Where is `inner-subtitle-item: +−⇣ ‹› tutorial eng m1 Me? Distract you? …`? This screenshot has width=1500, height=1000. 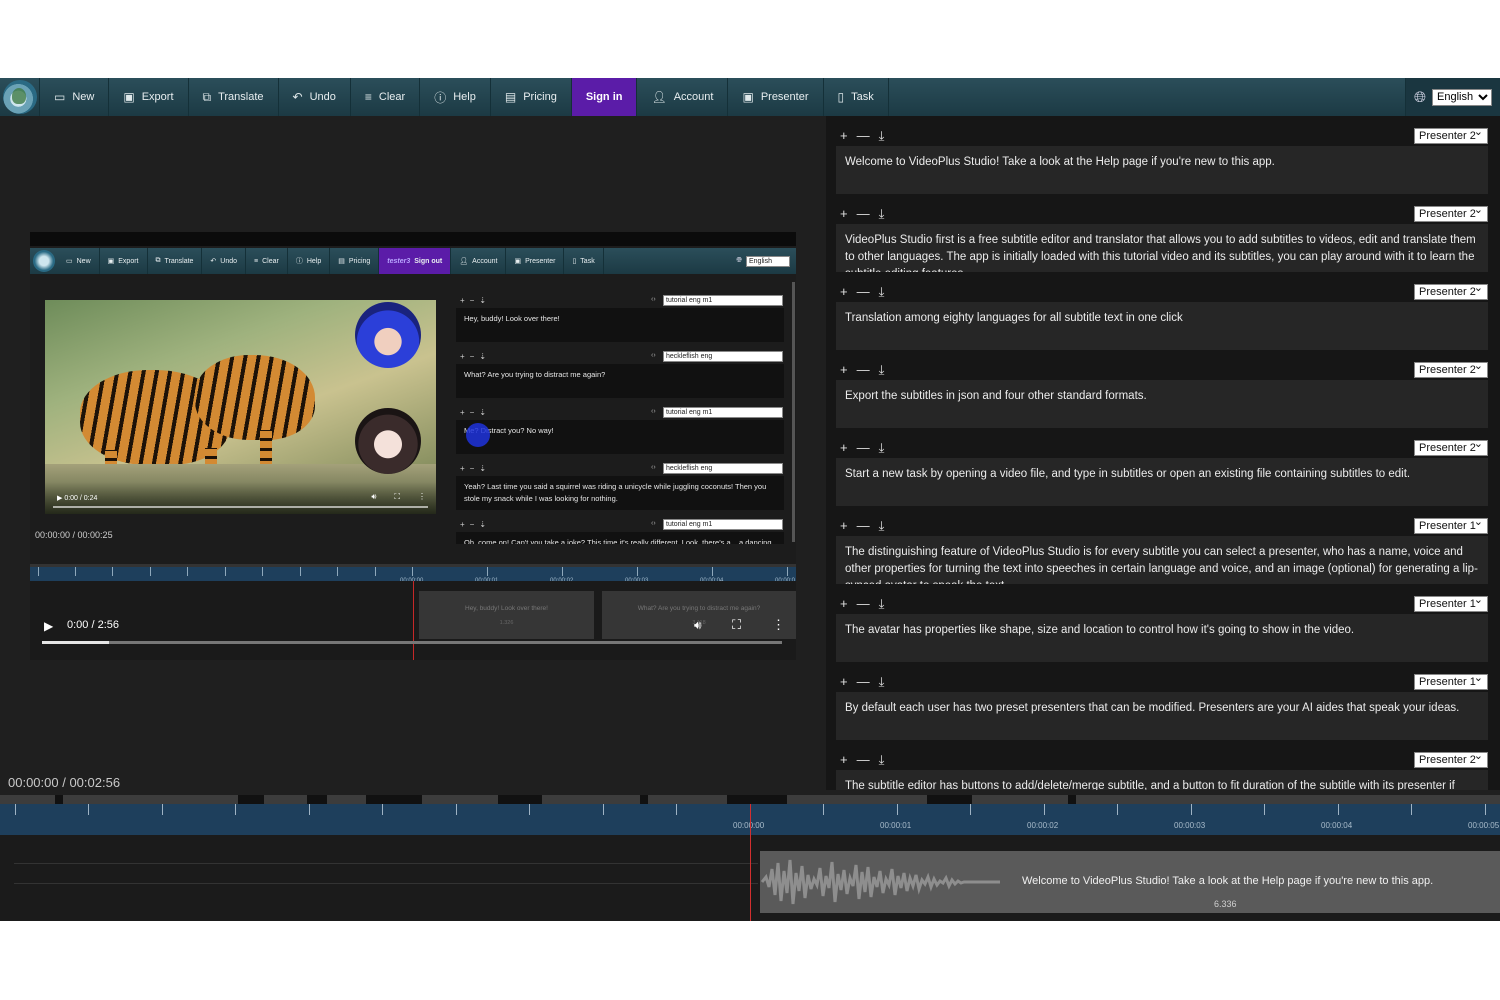 inner-subtitle-item: +−⇣ ‹› tutorial eng m1 Me? Distract you? … is located at coordinates (621, 435).